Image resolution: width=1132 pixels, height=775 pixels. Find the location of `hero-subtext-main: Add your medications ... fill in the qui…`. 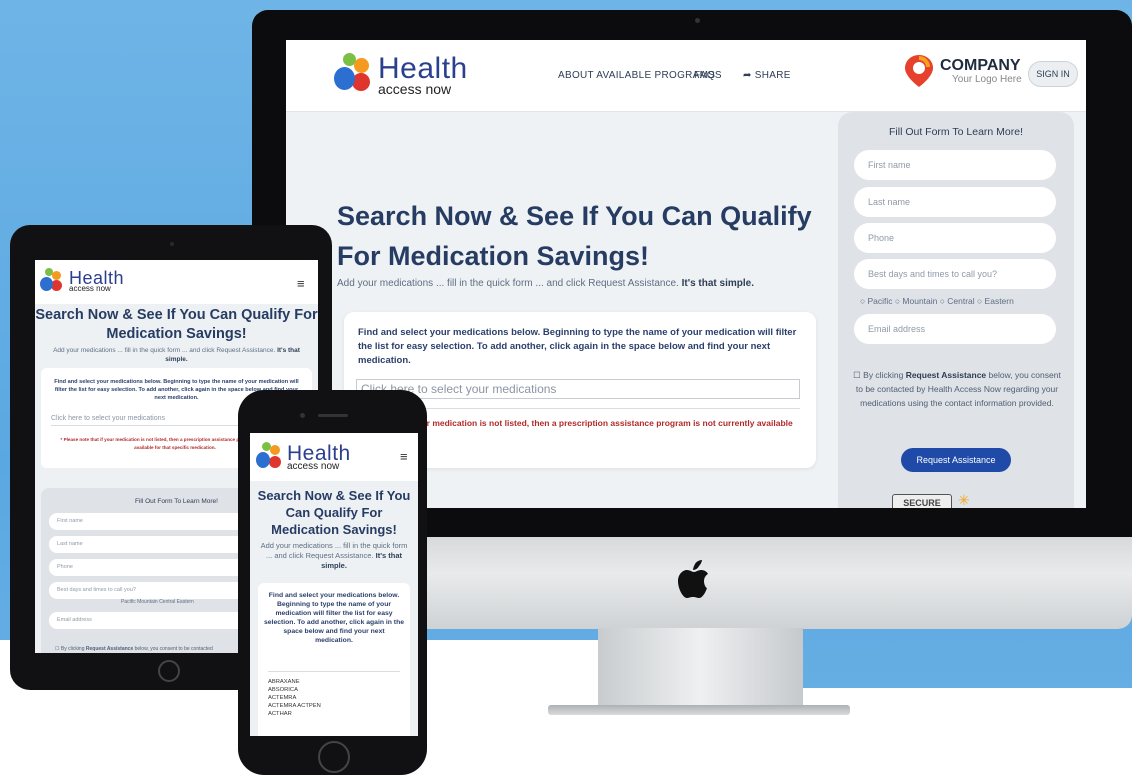

hero-subtext-main: Add your medications ... fill in the qui… is located at coordinates (508, 283).